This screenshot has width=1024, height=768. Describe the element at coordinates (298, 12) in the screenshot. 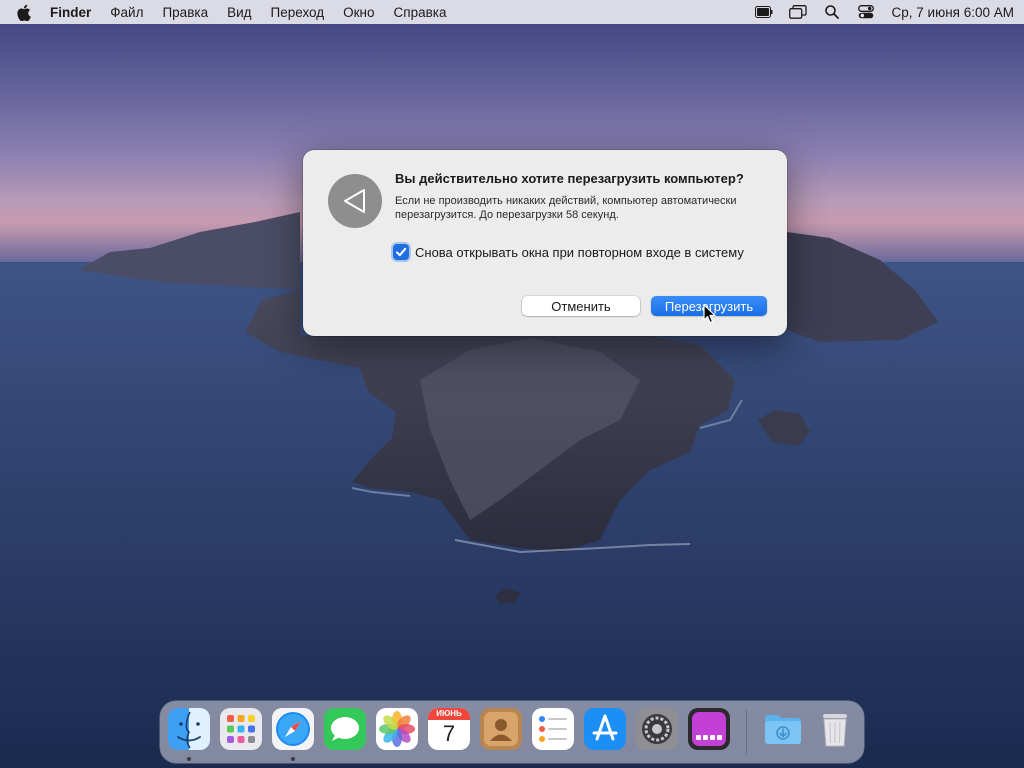

I see `menu-go: Переход` at that location.